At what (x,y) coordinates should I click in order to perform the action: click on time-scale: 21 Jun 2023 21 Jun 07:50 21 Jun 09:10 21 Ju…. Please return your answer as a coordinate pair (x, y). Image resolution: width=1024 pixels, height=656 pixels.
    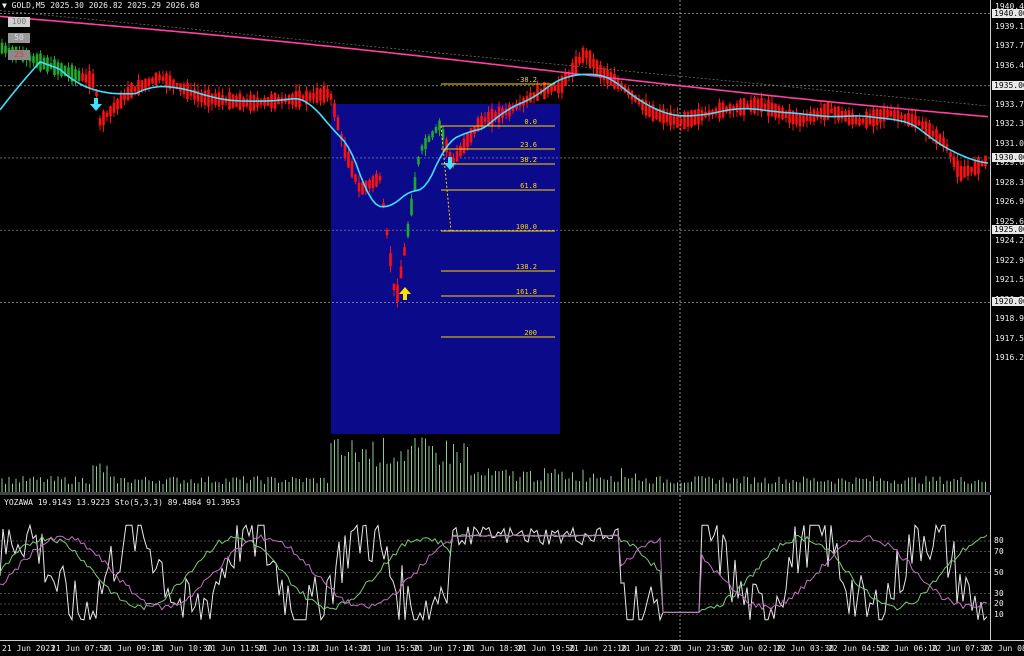
    Looking at the image, I should click on (512, 648).